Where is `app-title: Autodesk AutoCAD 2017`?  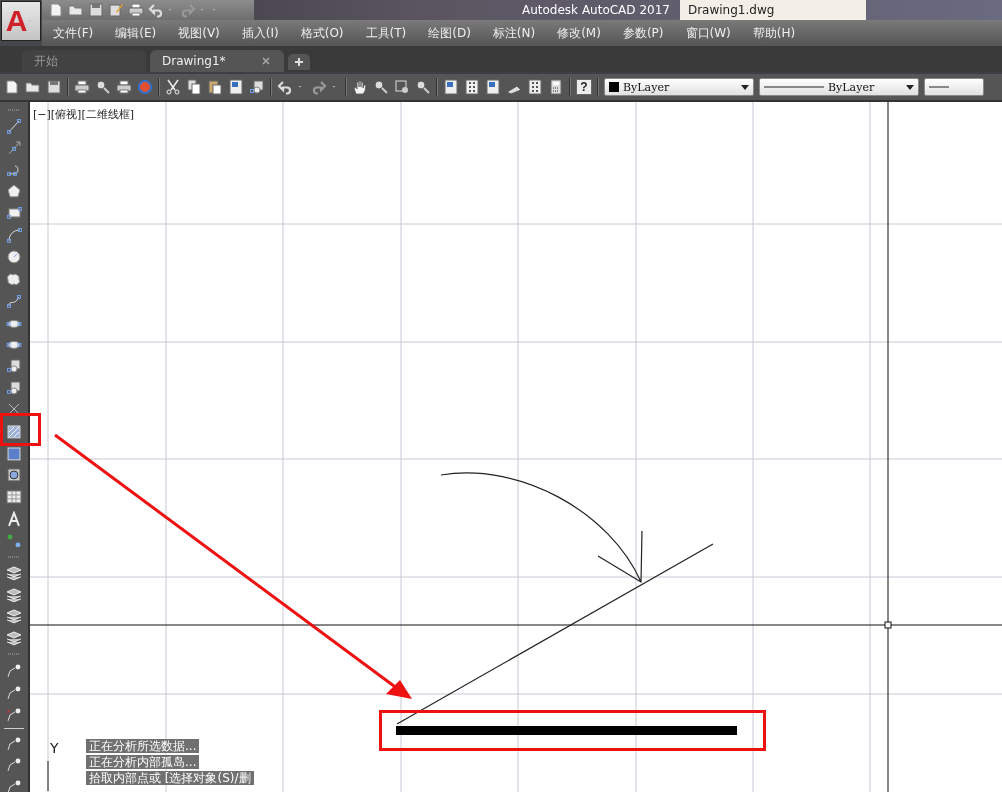
app-title: Autodesk AutoCAD 2017 is located at coordinates (596, 10).